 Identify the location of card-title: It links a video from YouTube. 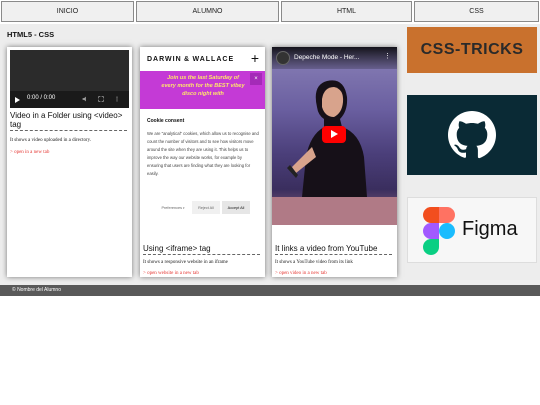
(333, 249).